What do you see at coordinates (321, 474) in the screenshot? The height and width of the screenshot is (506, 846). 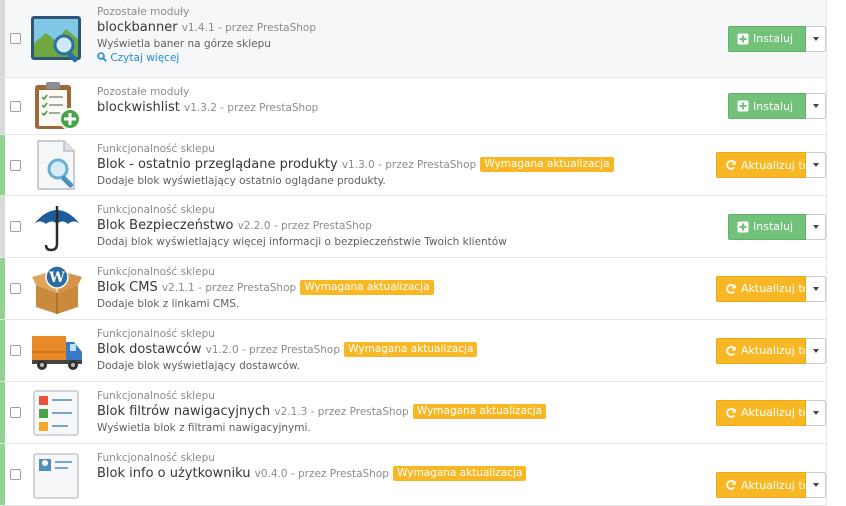 I see `module-version: v0.4.0 - przez PrestaShop` at bounding box center [321, 474].